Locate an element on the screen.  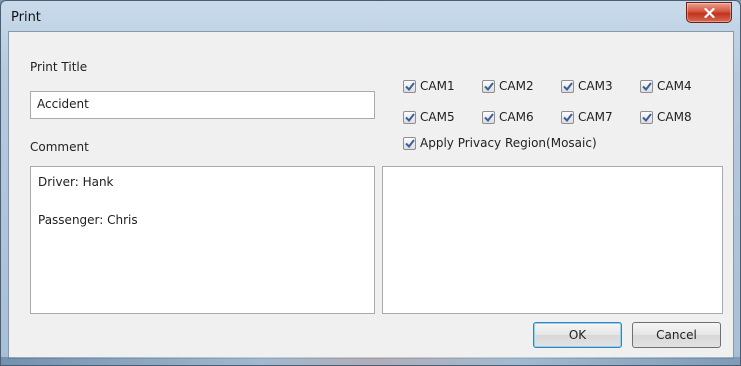
cam3-checkbox: CAM3 is located at coordinates (587, 86).